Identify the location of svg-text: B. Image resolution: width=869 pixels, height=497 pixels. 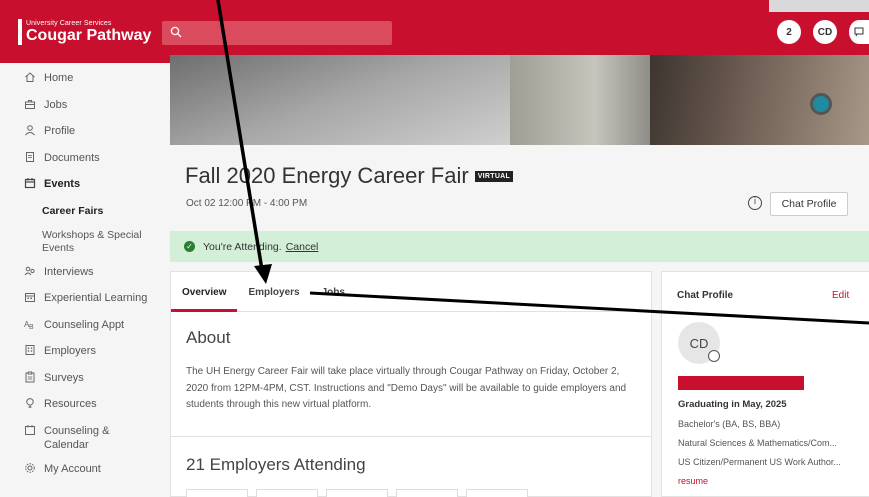
(31, 327).